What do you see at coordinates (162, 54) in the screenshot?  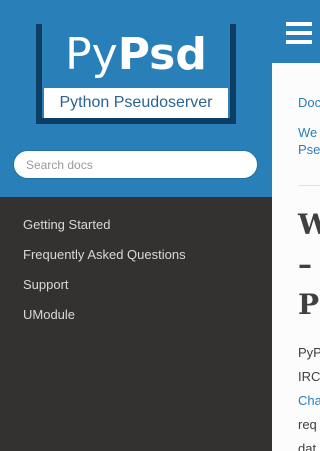 I see `logo-title-bold: Psd` at bounding box center [162, 54].